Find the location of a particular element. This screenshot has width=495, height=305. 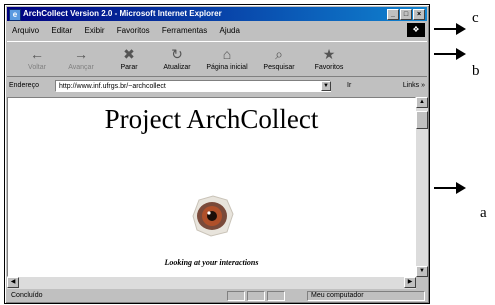

status-bar: Concluído Meu computador is located at coordinates (217, 296).